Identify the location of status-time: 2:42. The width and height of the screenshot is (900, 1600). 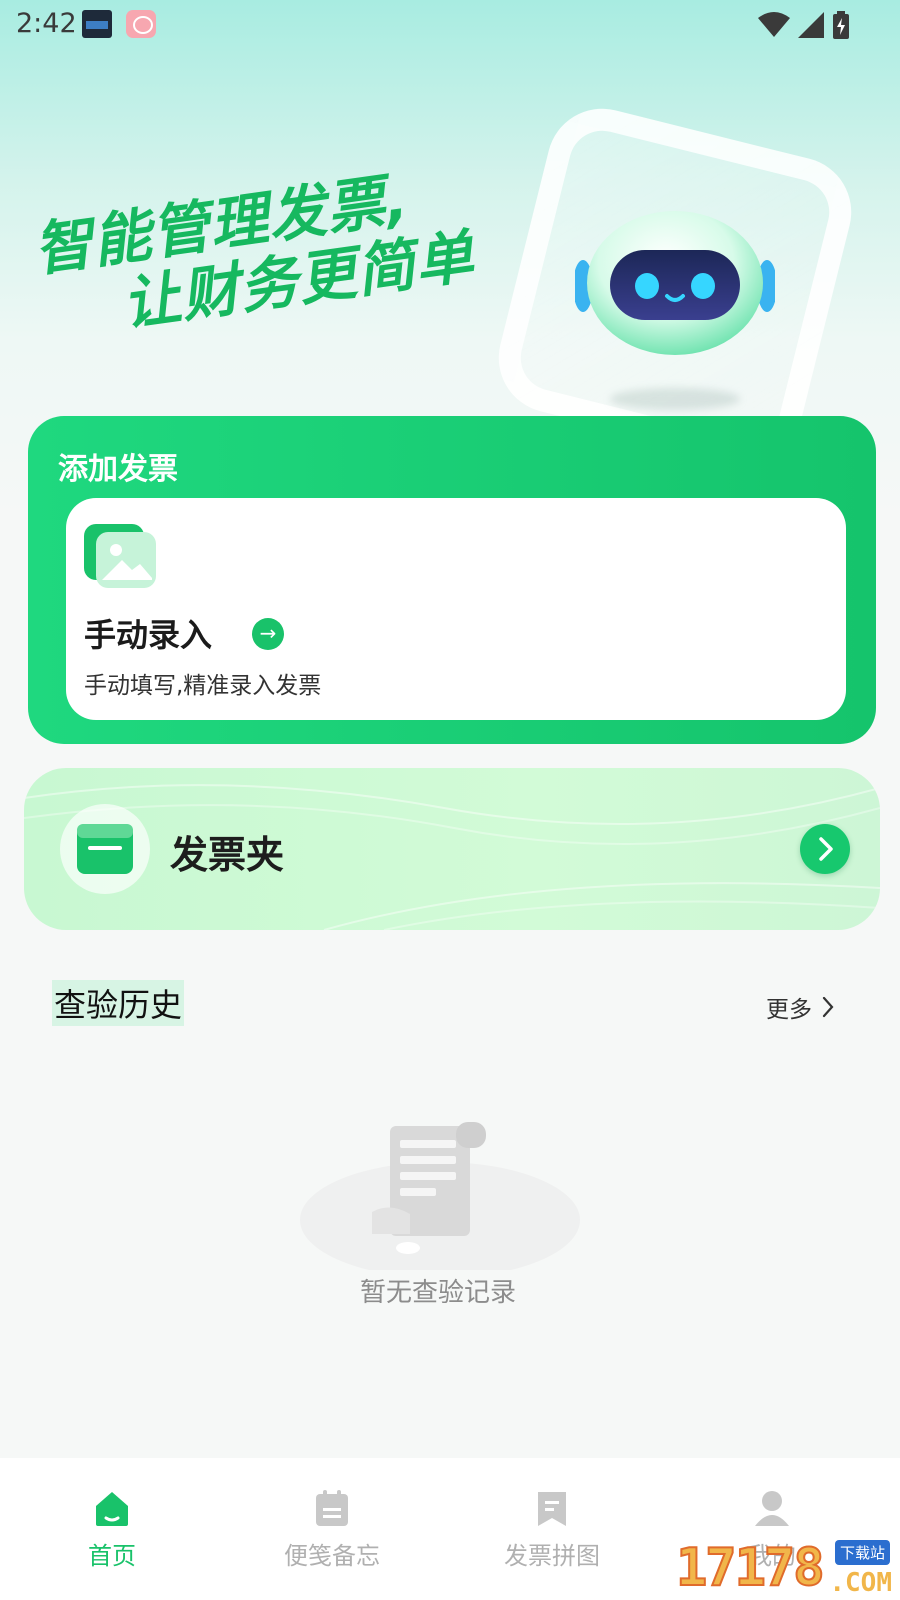
(46, 23).